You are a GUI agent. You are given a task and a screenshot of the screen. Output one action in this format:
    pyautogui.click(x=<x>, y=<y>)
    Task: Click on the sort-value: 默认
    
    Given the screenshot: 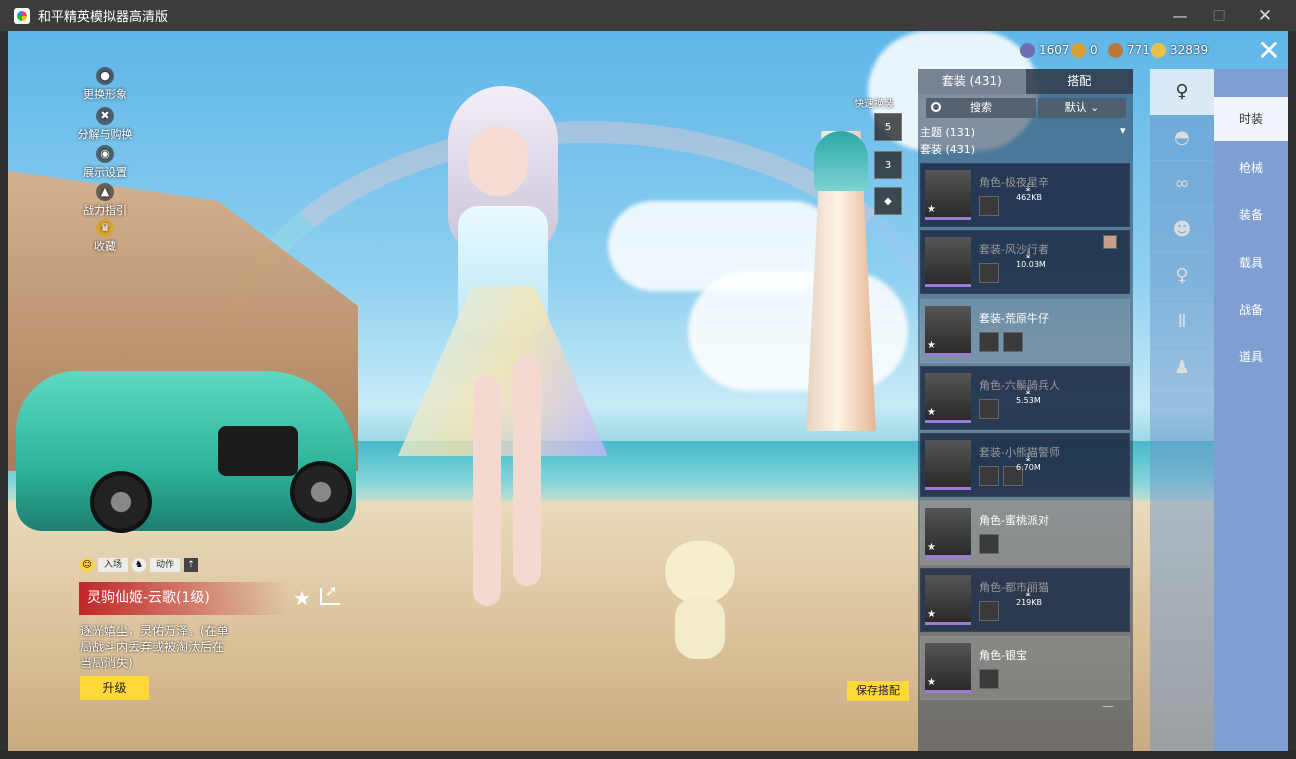 What is the action you would take?
    pyautogui.click(x=1075, y=107)
    